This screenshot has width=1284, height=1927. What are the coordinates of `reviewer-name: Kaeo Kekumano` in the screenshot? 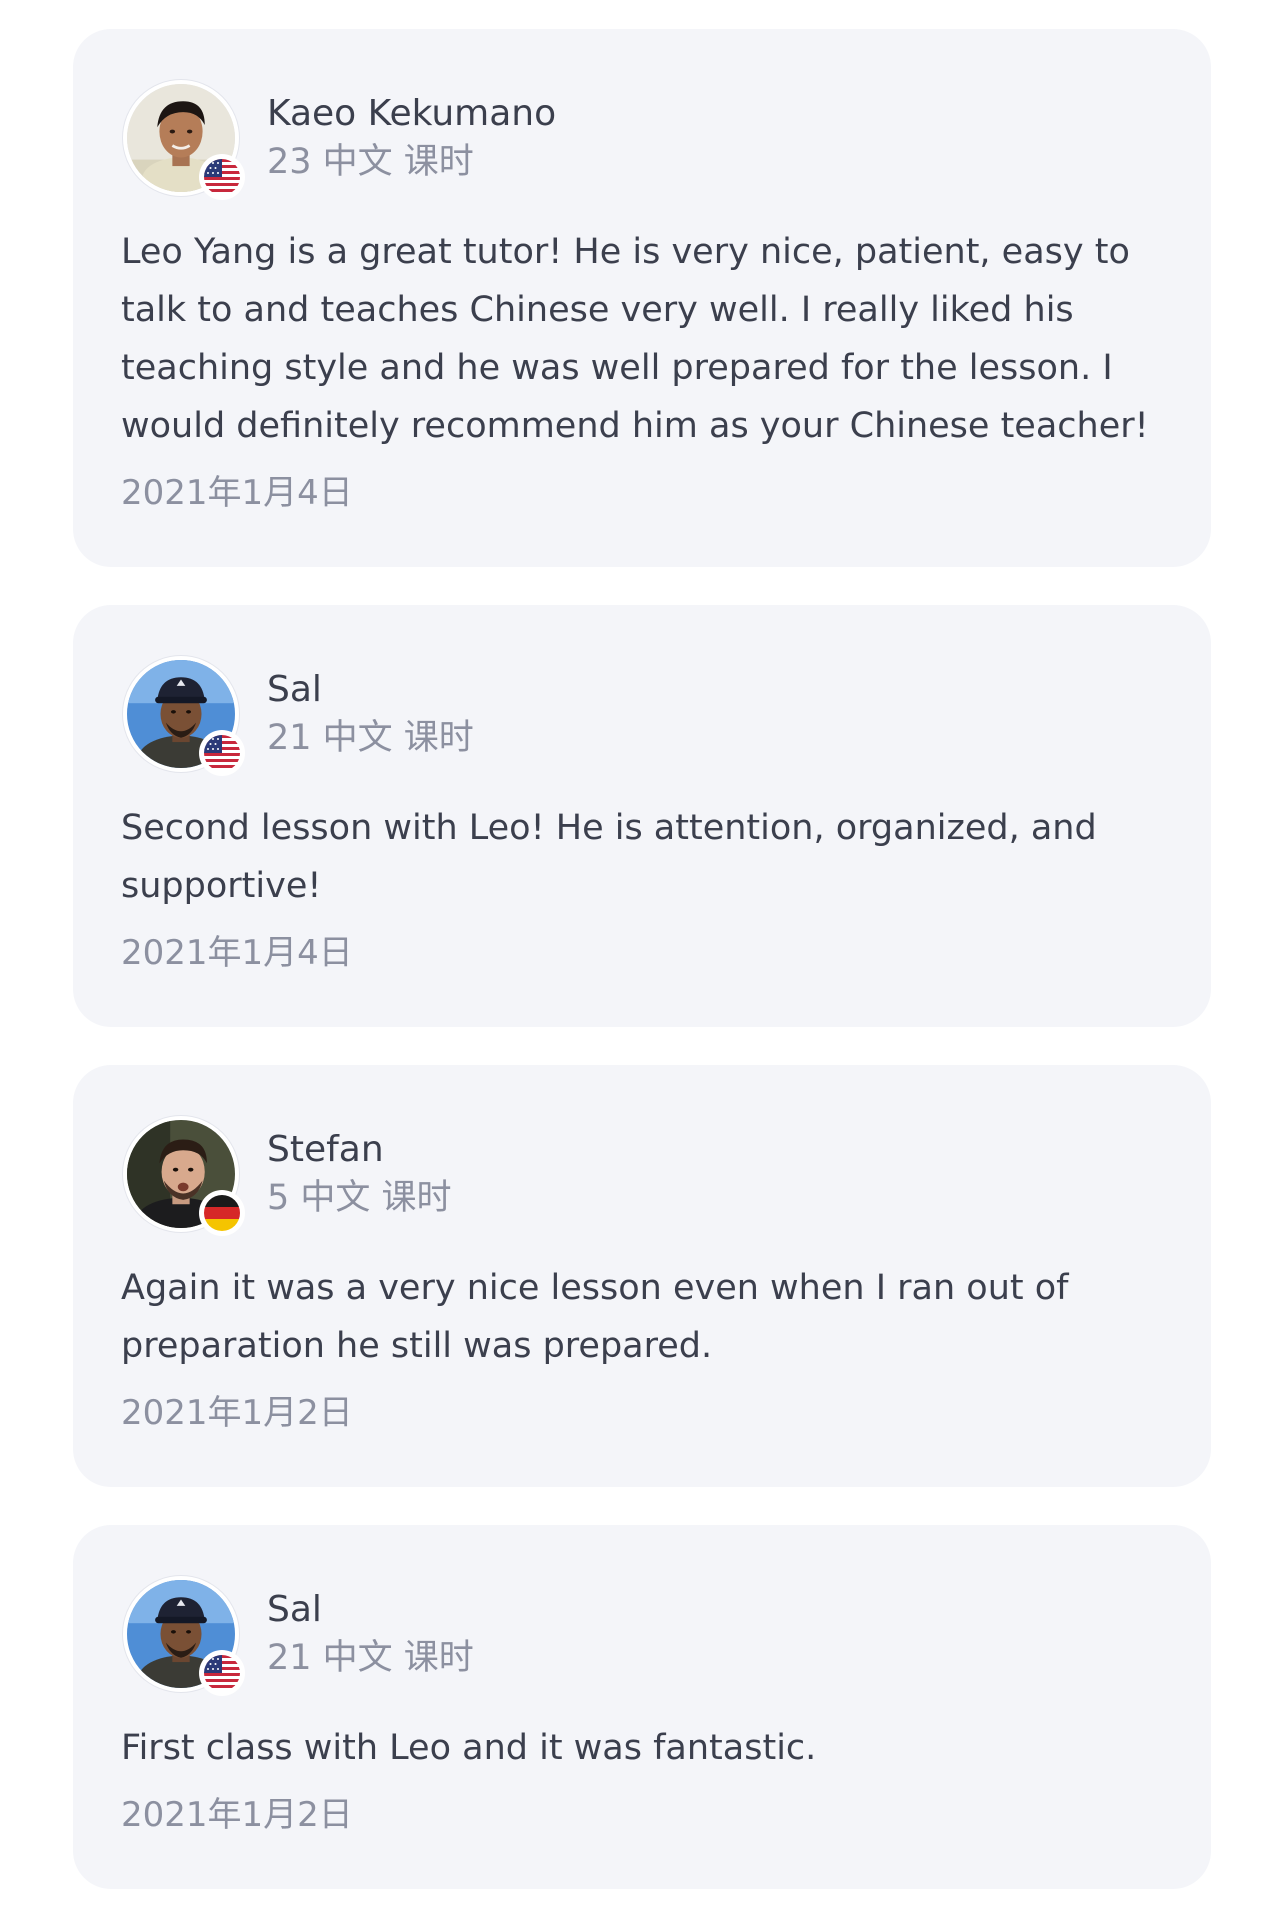 It's located at (411, 114).